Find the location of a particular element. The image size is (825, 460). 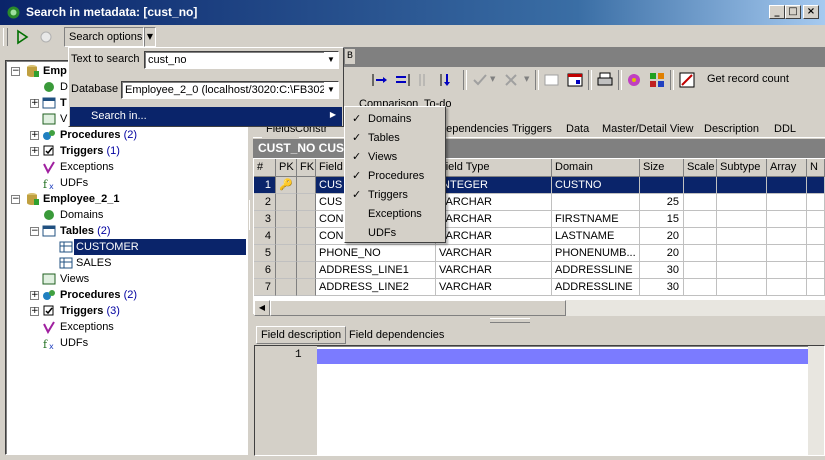

tree-db2-name: Employee_2_1 is located at coordinates (81, 199).